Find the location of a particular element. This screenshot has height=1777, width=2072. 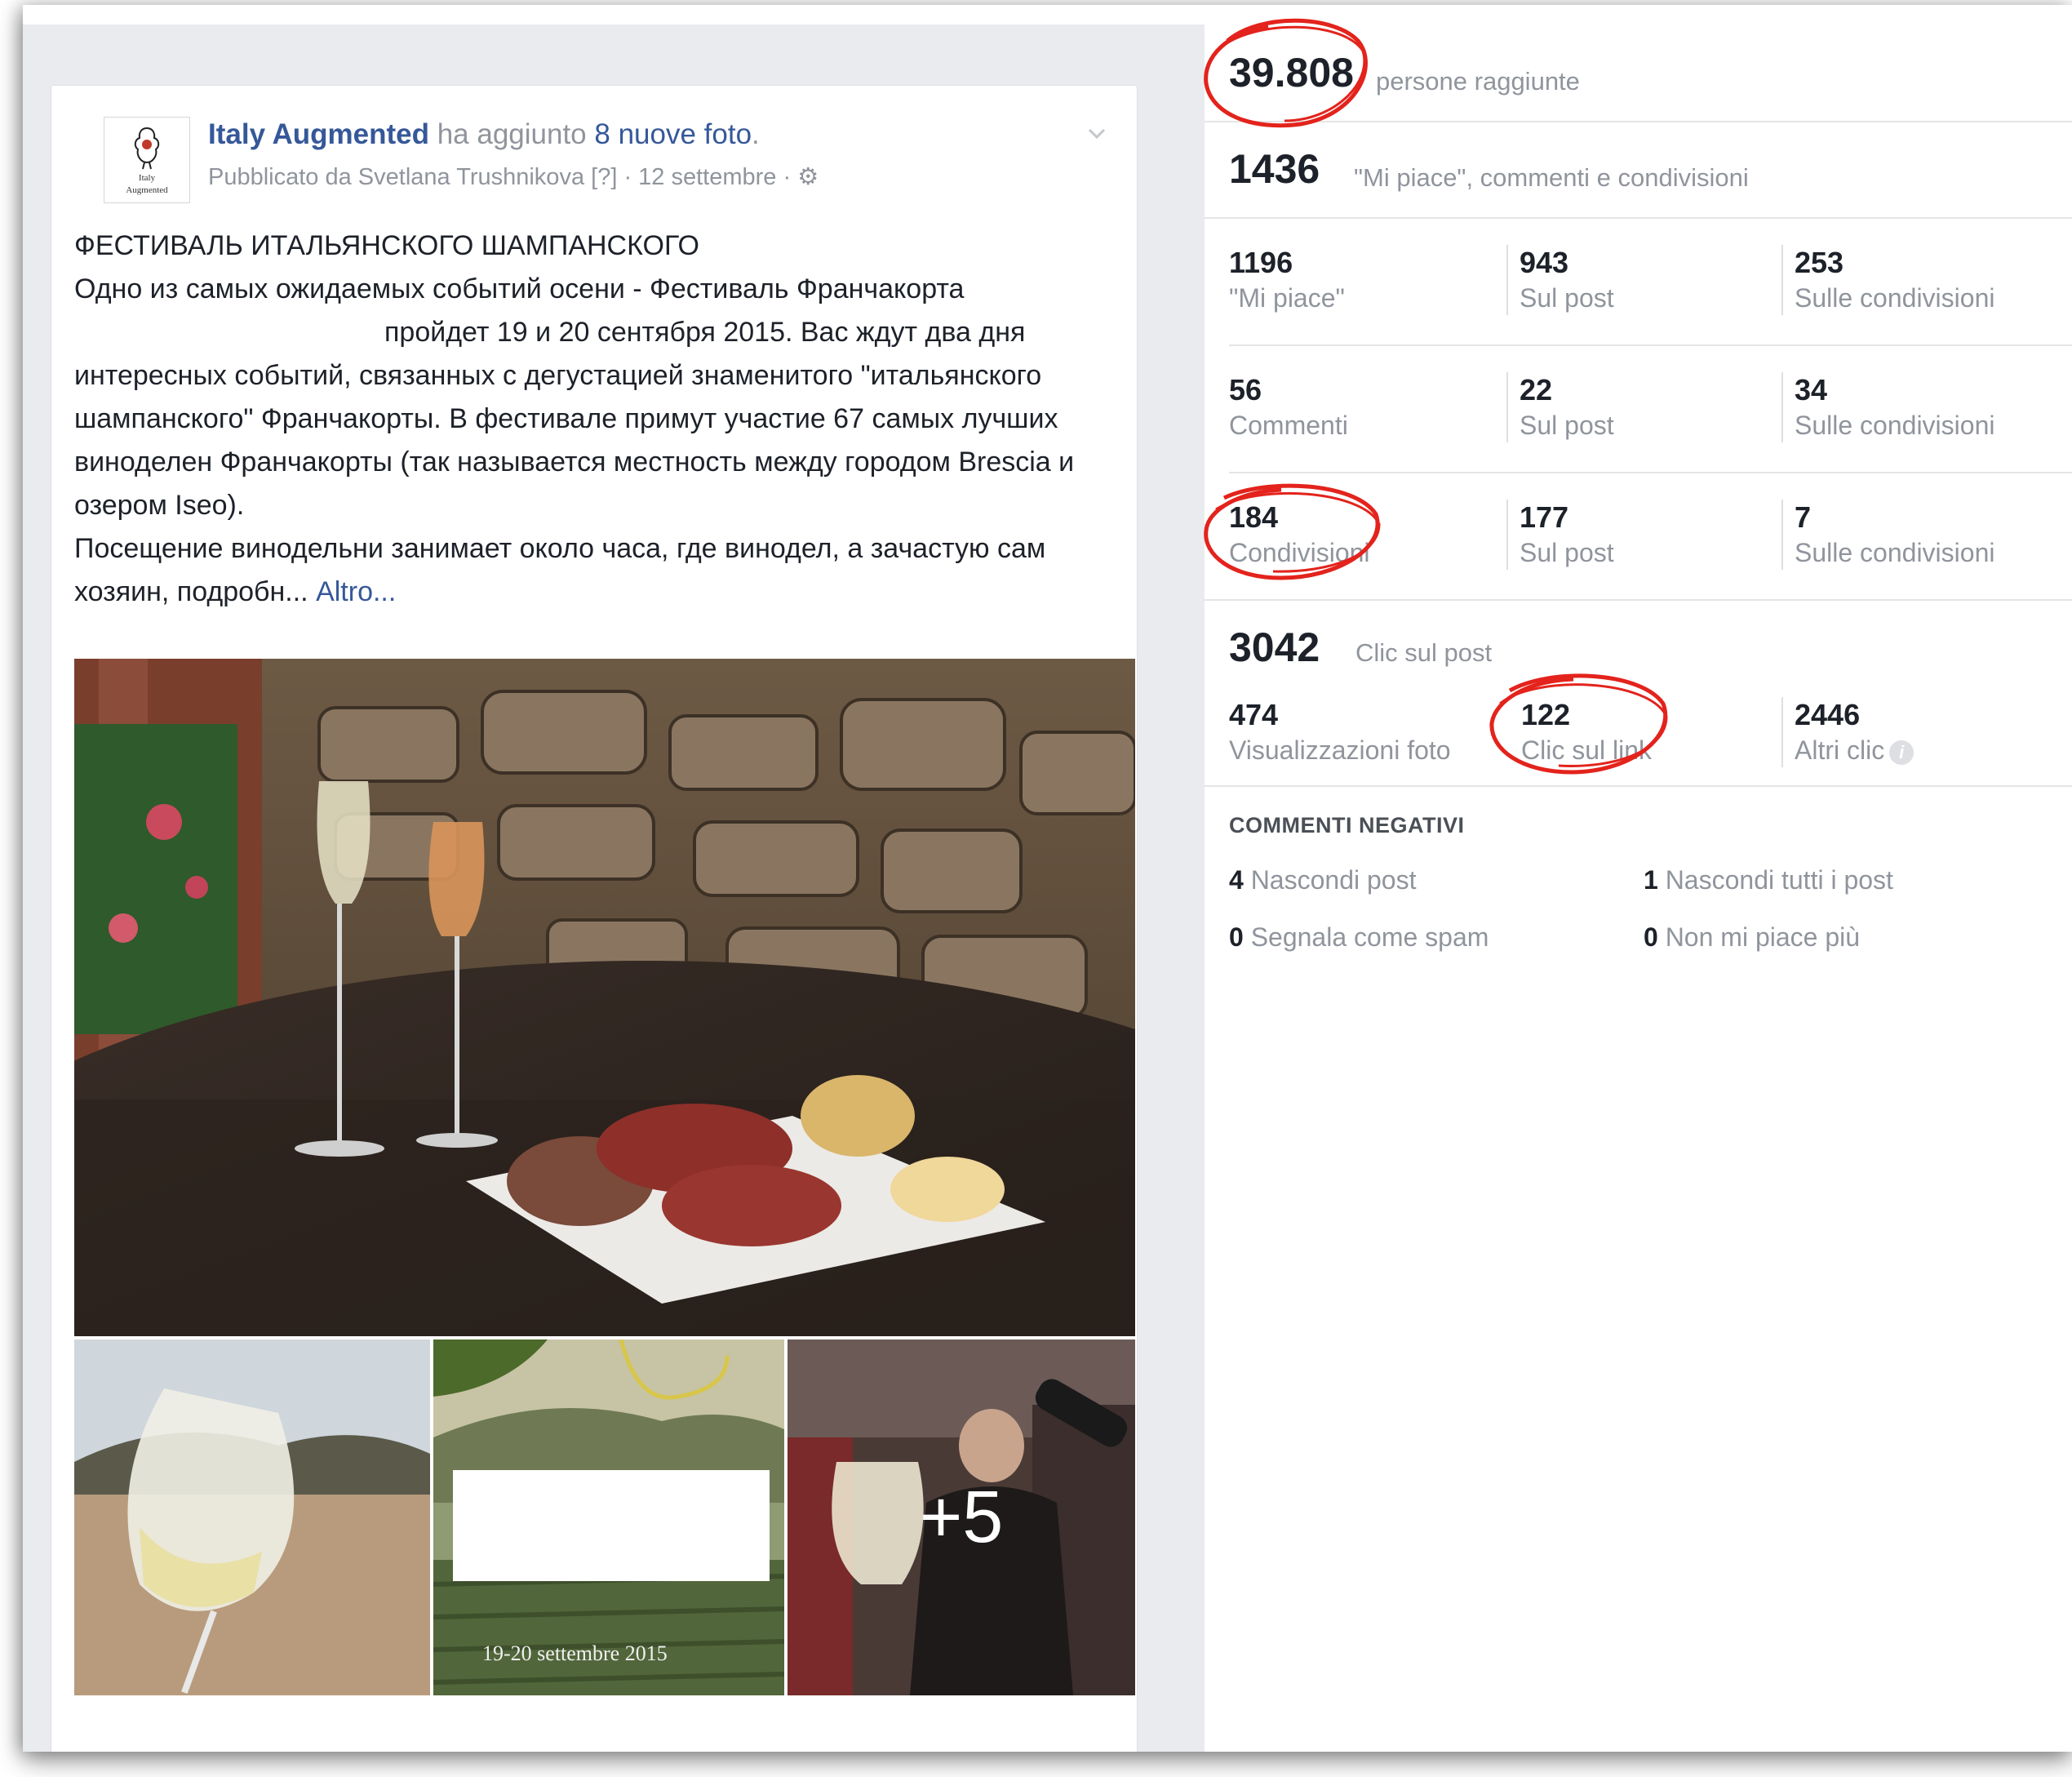

logo-text-1: Italy is located at coordinates (147, 178).